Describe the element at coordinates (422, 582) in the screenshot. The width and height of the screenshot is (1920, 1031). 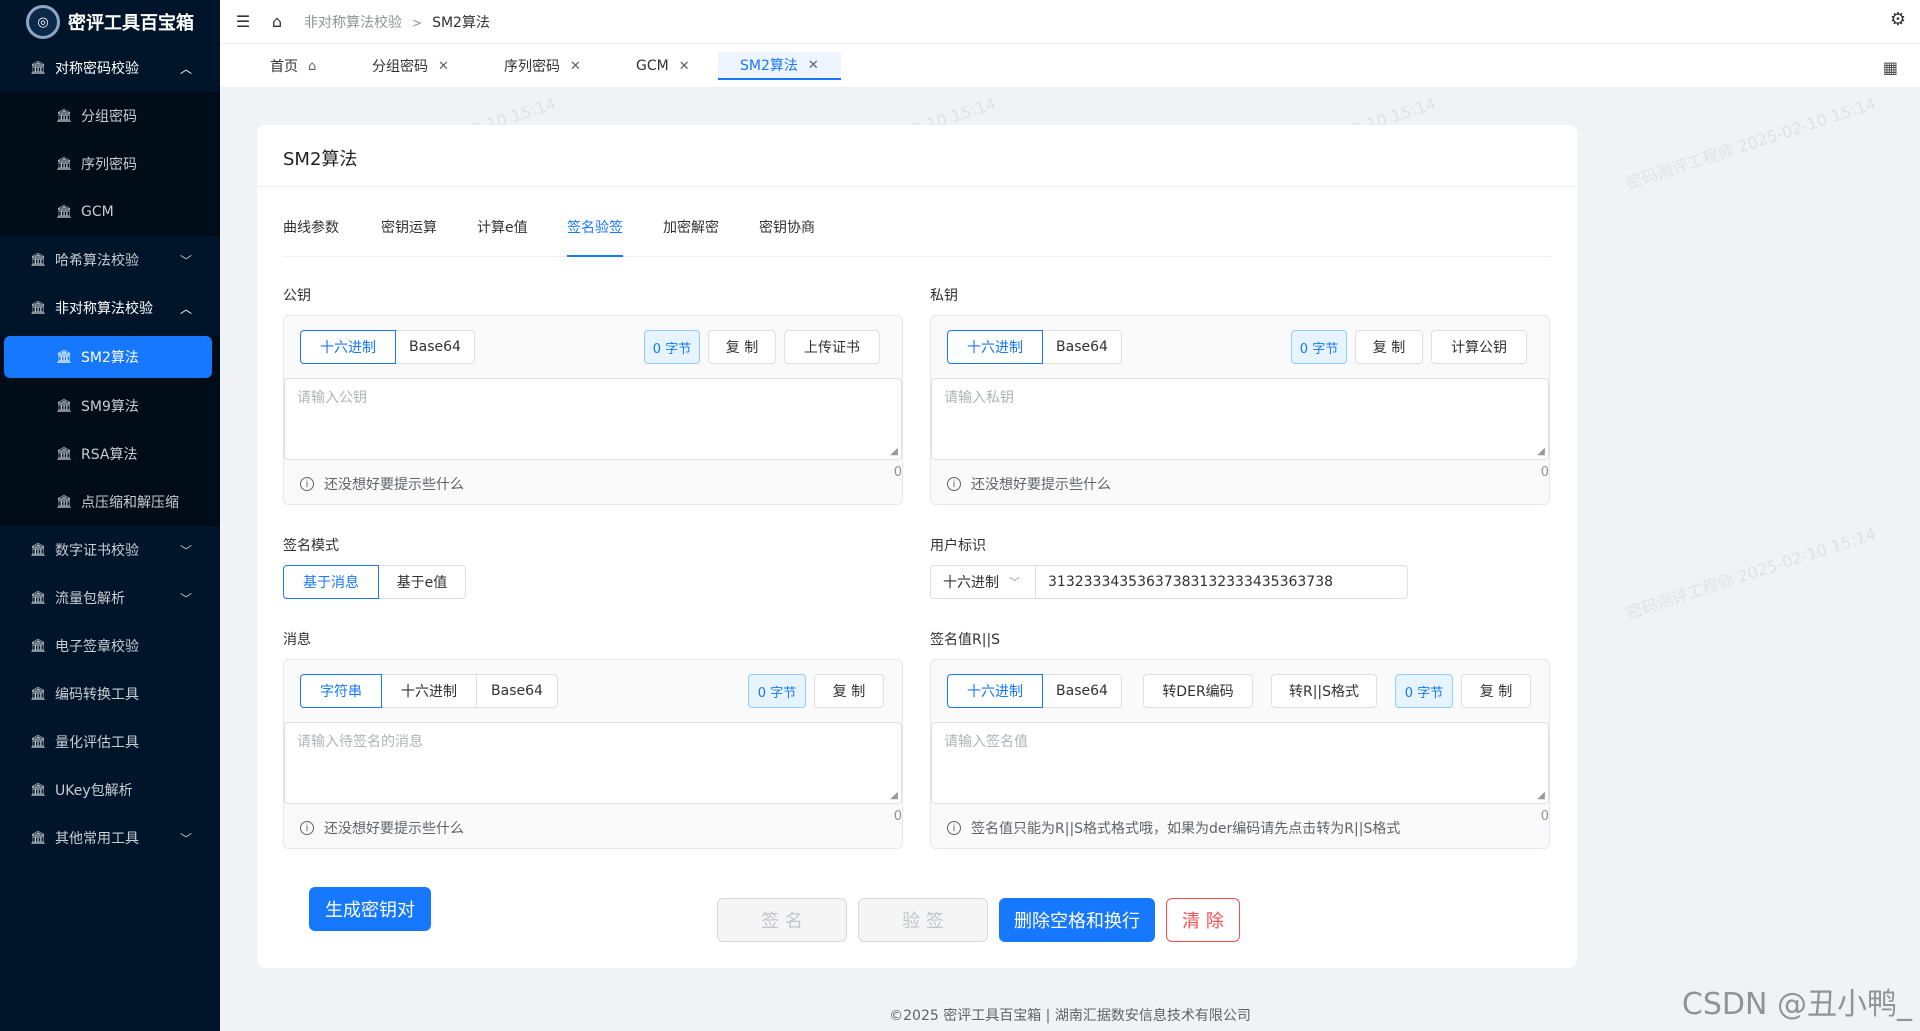
I see `sign-mode-e-option: 基于e值` at that location.